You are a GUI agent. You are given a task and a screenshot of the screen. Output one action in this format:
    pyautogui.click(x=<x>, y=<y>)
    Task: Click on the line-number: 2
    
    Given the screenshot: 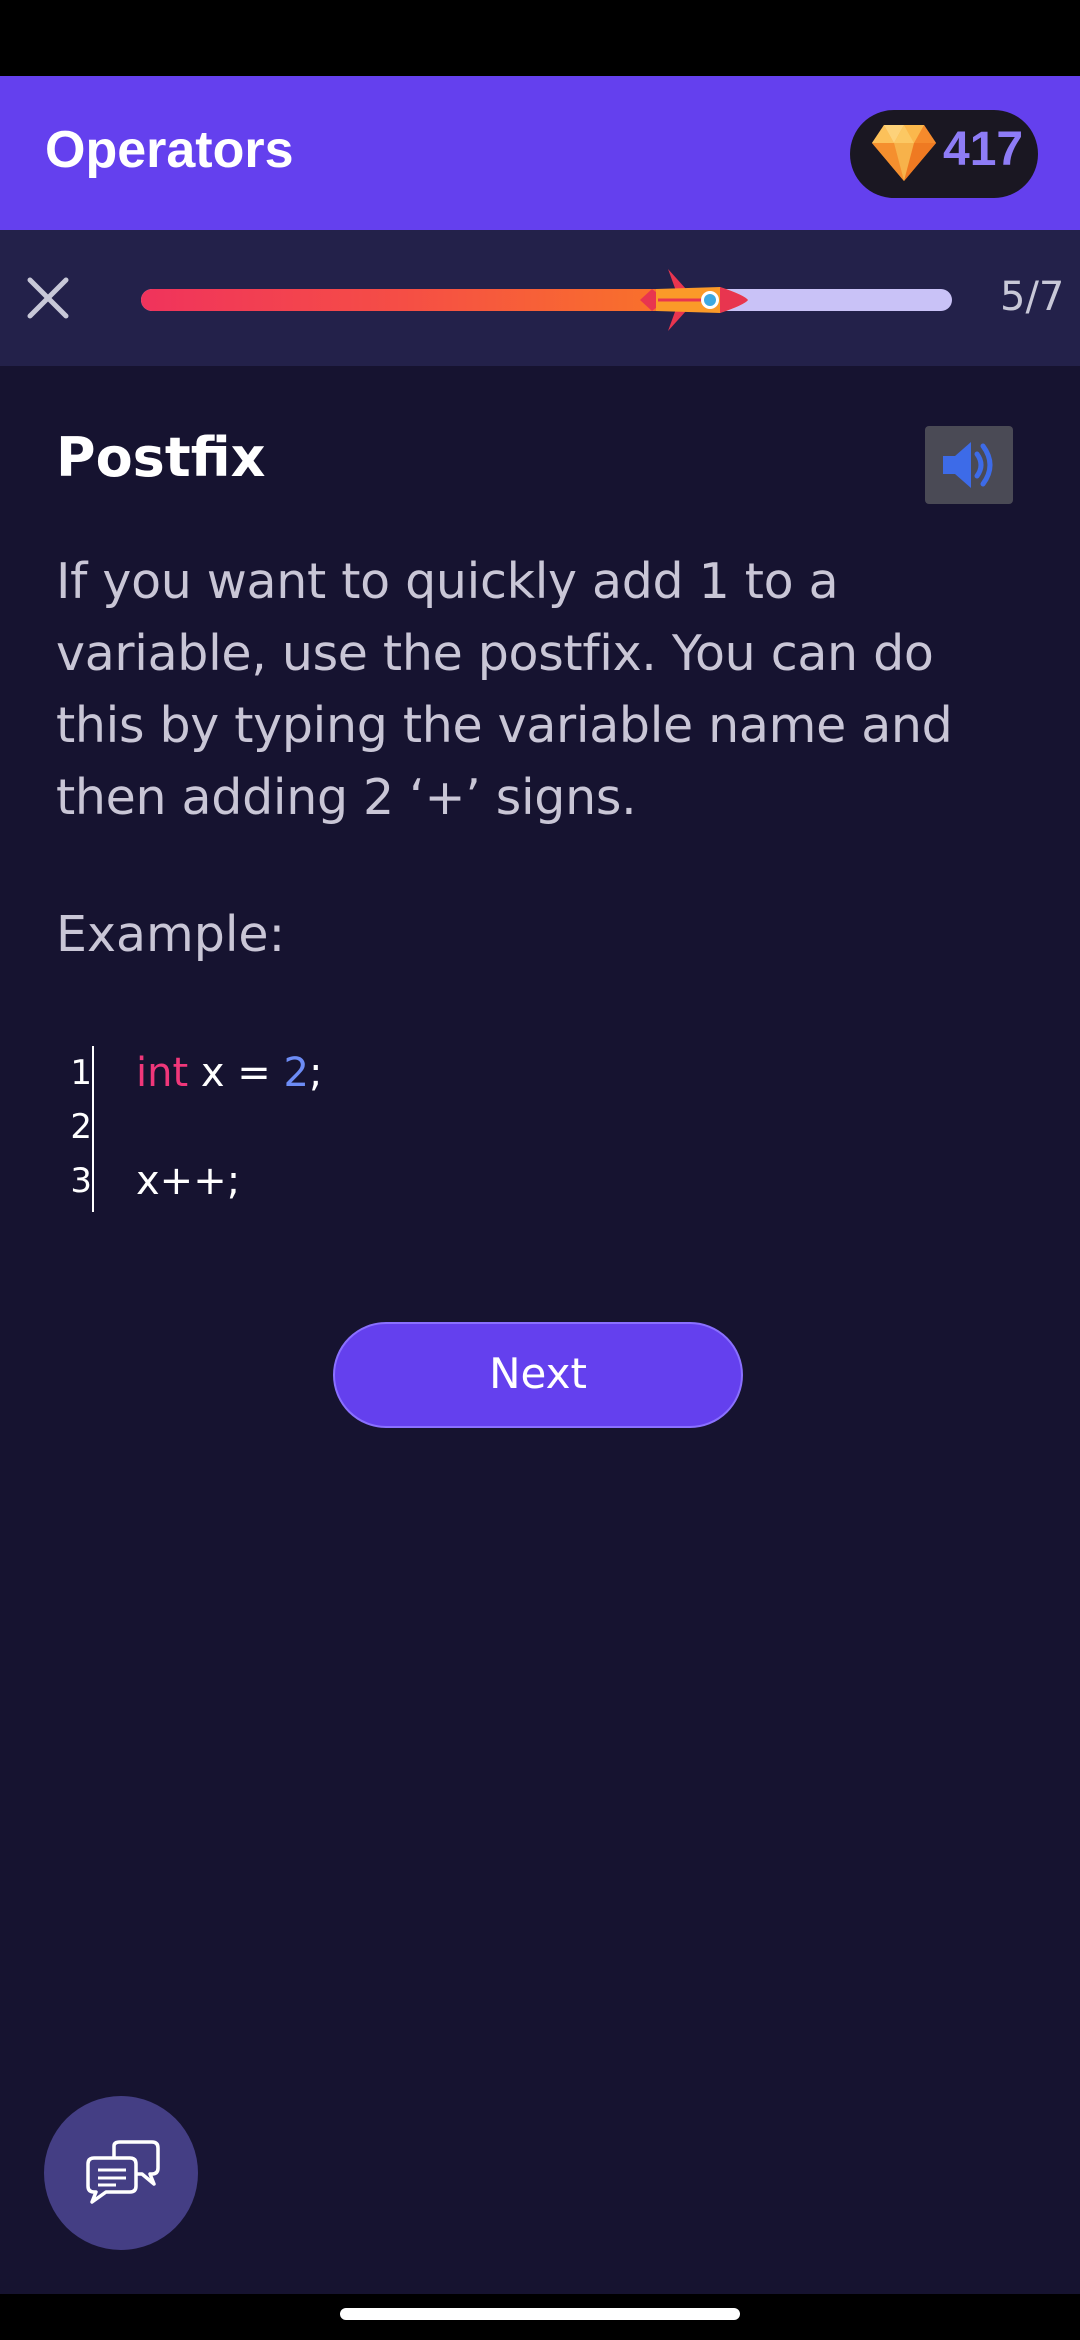 What is the action you would take?
    pyautogui.click(x=81, y=1127)
    